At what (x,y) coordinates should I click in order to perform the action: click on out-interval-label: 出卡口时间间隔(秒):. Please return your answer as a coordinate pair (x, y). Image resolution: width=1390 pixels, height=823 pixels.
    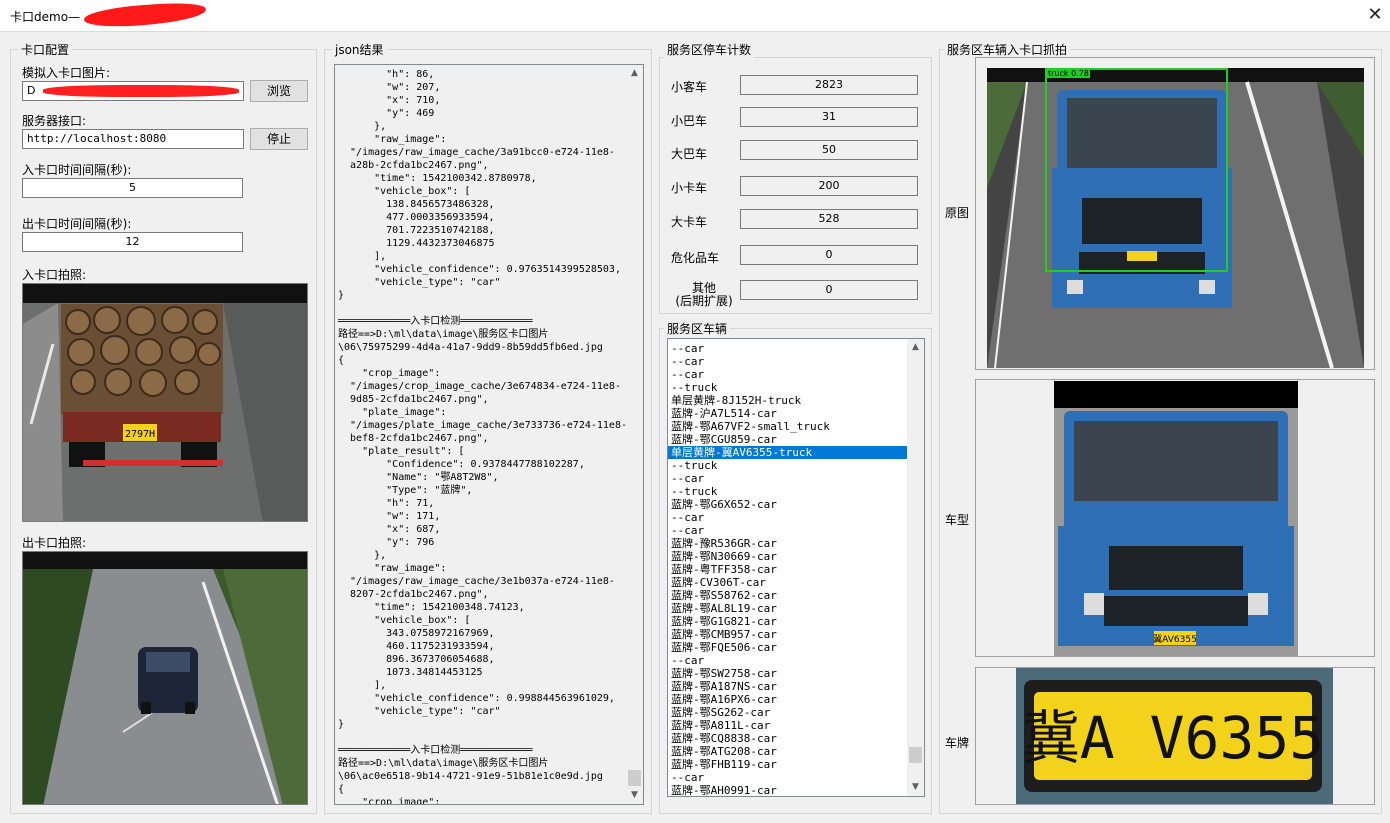
    Looking at the image, I should click on (77, 224).